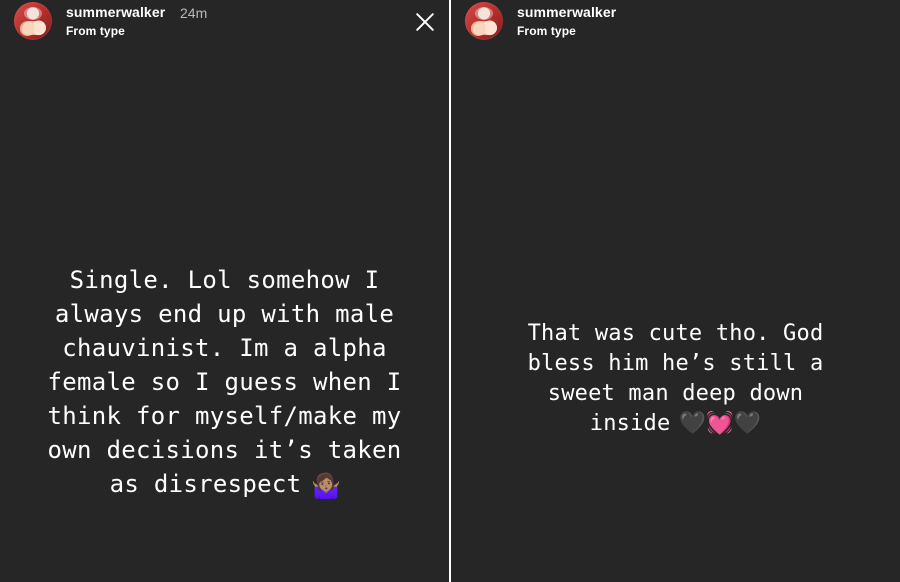 This screenshot has height=582, width=900. I want to click on story-header: summerwalker 23m From type, so click(675, 23).